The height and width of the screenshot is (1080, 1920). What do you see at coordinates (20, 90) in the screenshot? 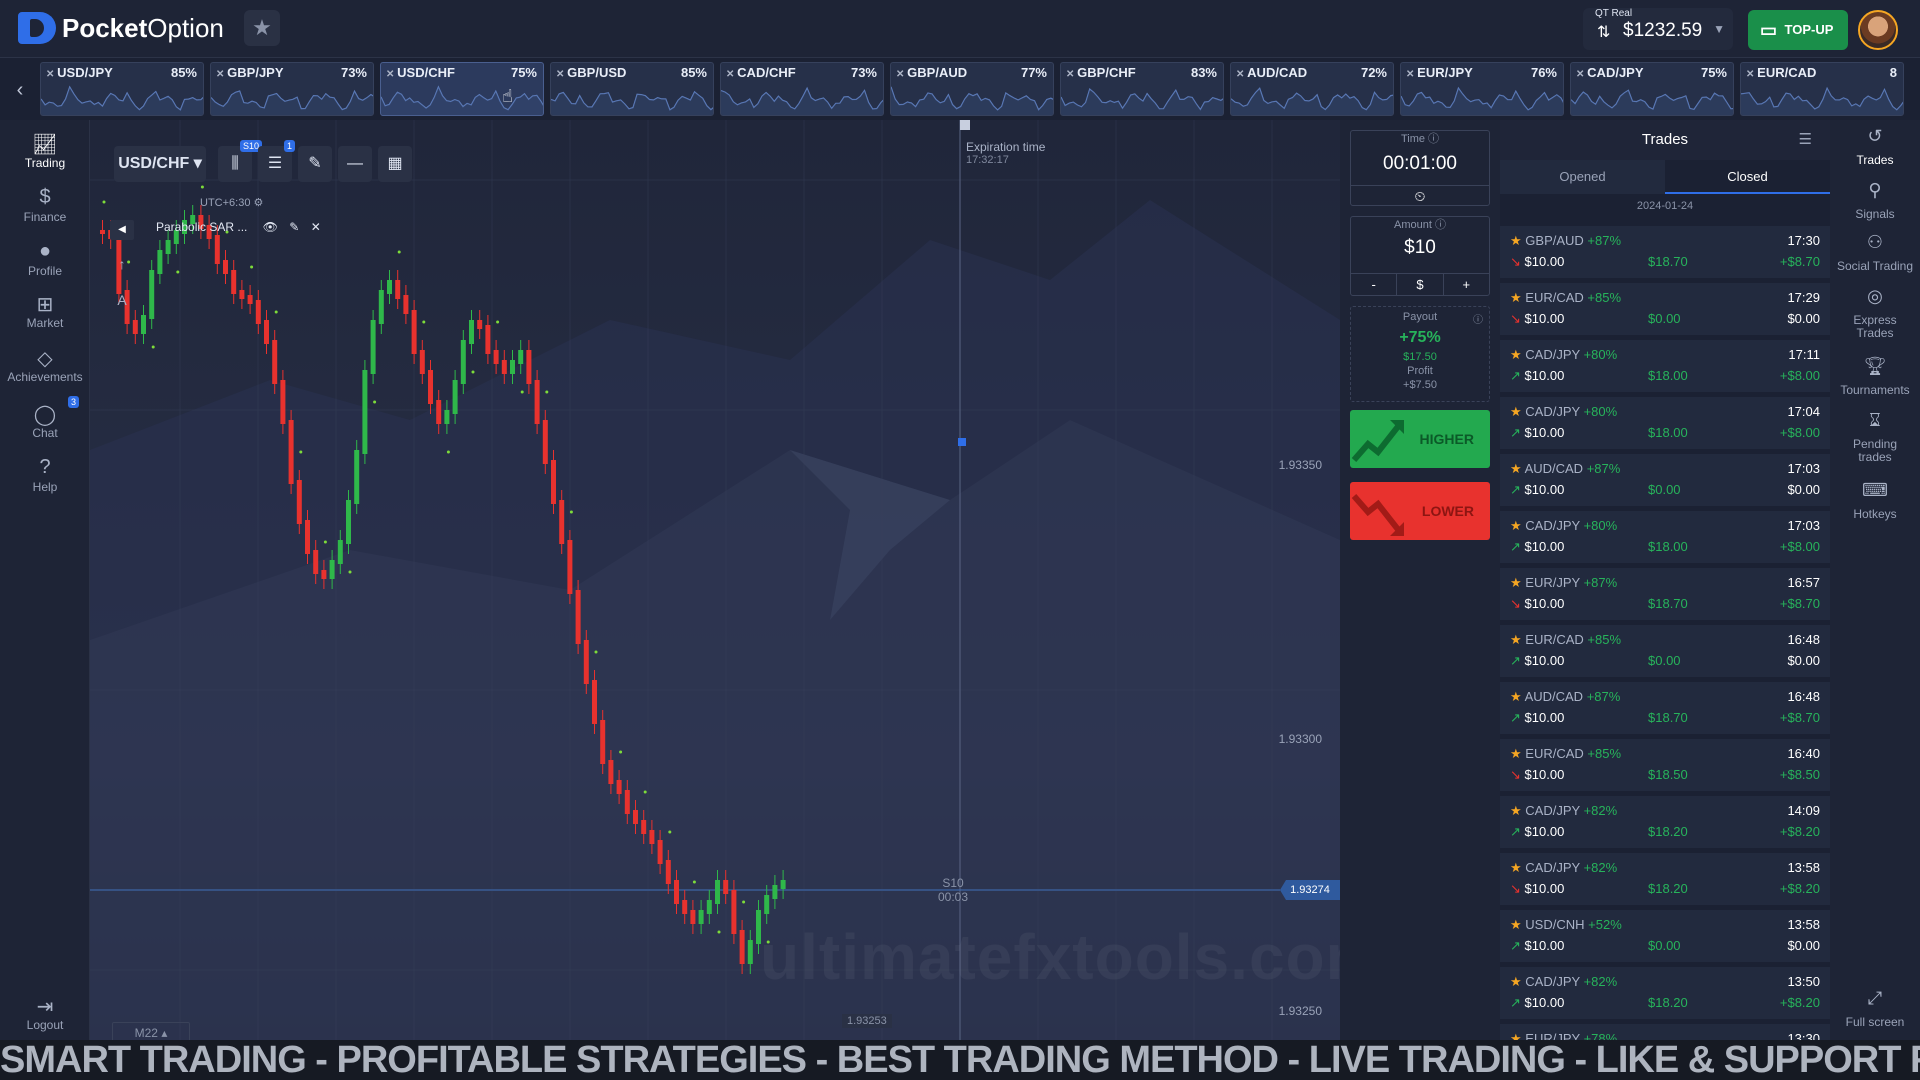
I see `chevron-left-icon: ‹` at bounding box center [20, 90].